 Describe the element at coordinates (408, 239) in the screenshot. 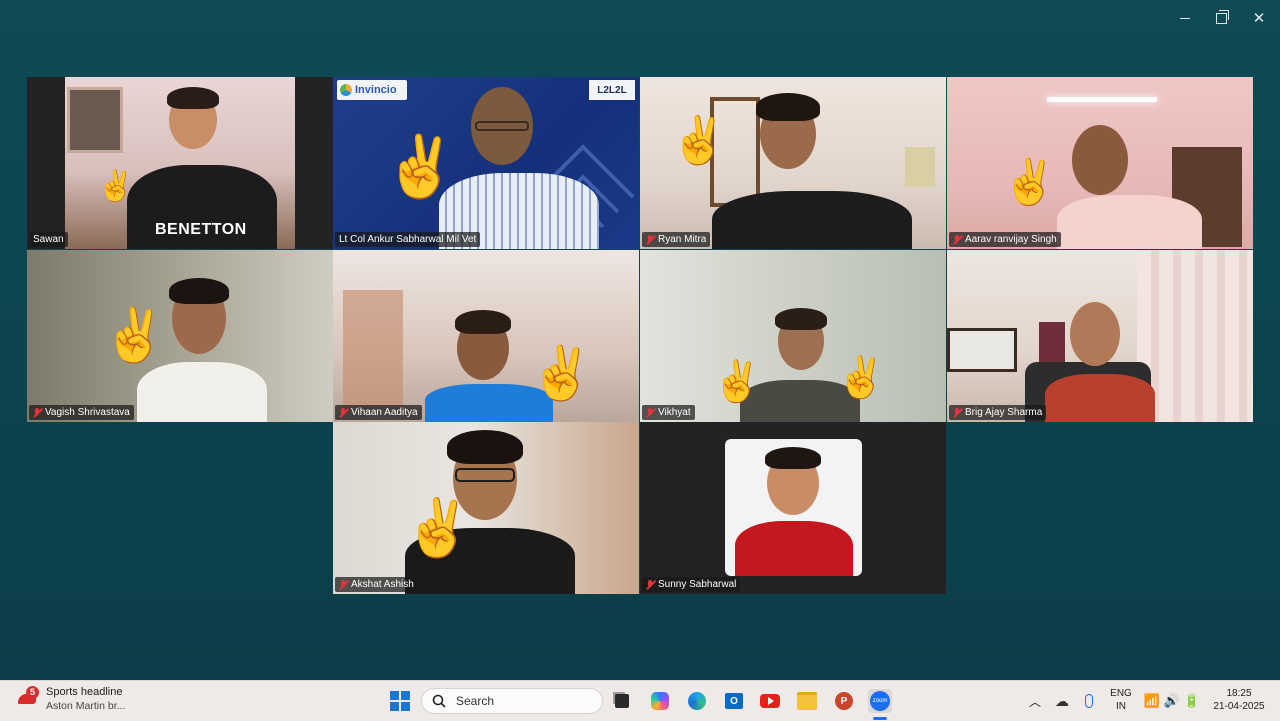

I see `participant-name-tag: Lt Col Ankur Sabharwal Mil Vet` at that location.